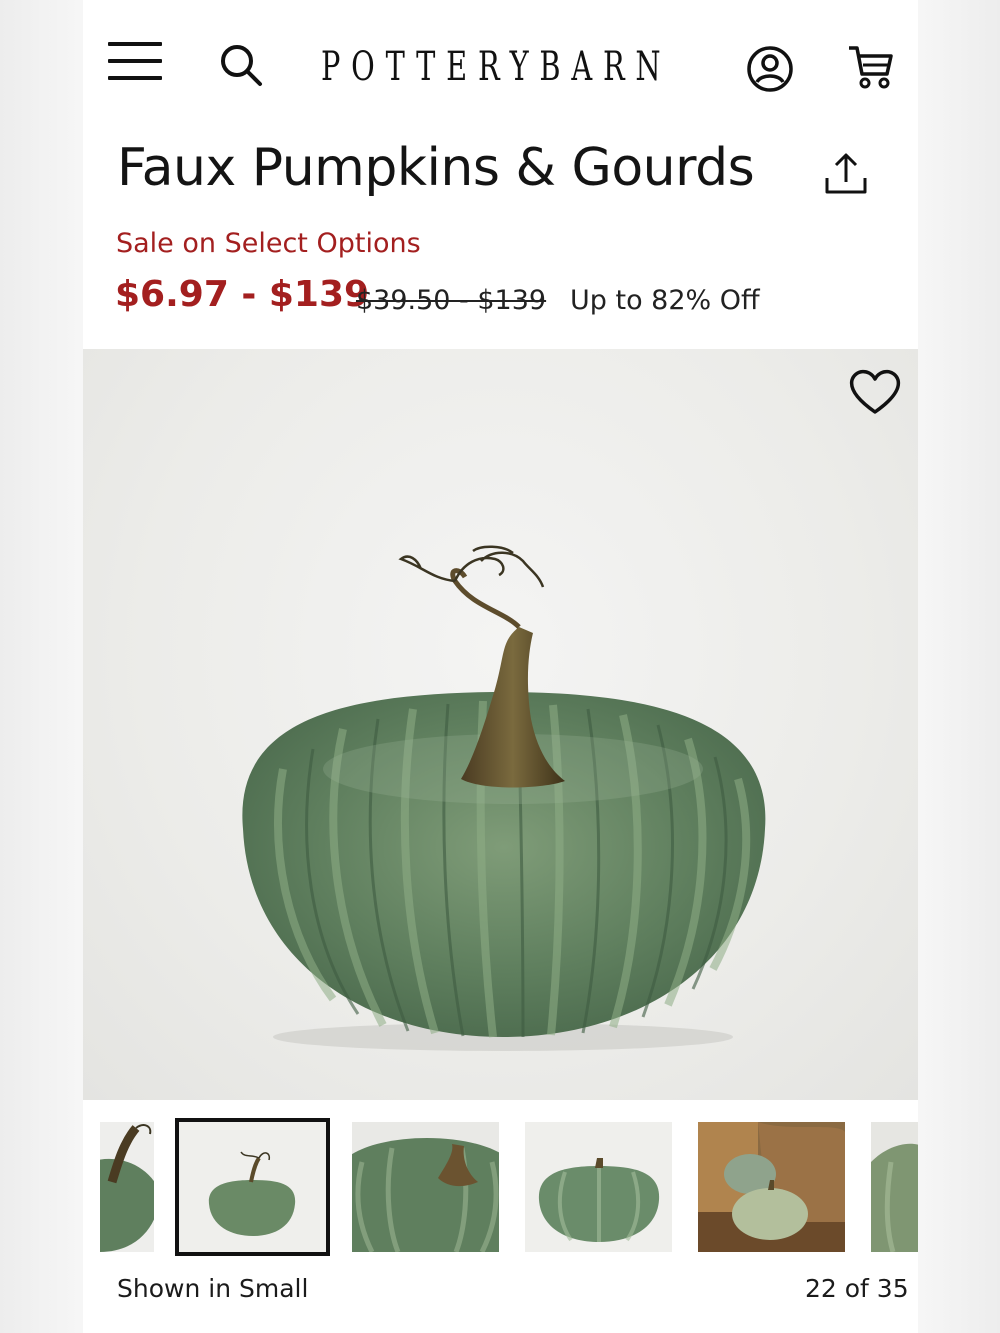  Describe the element at coordinates (500, 1188) in the screenshot. I see `thumbnail-strip` at that location.